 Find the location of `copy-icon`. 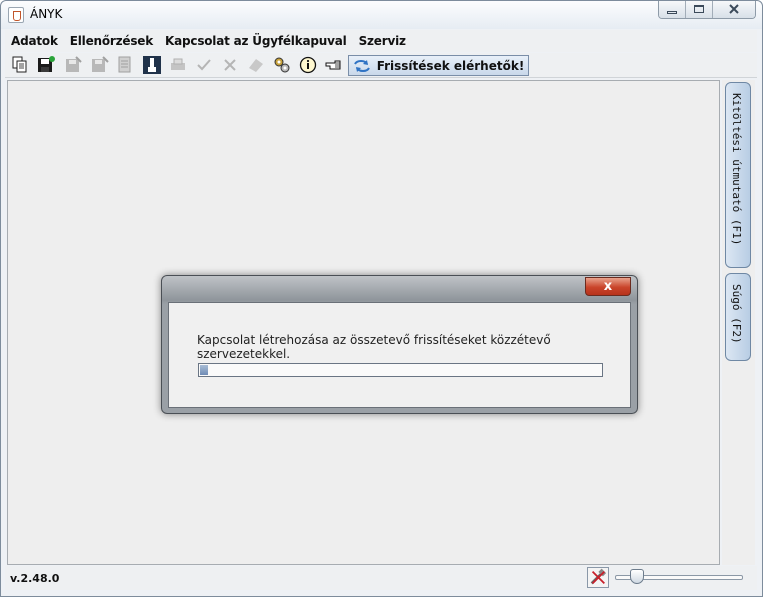

copy-icon is located at coordinates (20, 65).